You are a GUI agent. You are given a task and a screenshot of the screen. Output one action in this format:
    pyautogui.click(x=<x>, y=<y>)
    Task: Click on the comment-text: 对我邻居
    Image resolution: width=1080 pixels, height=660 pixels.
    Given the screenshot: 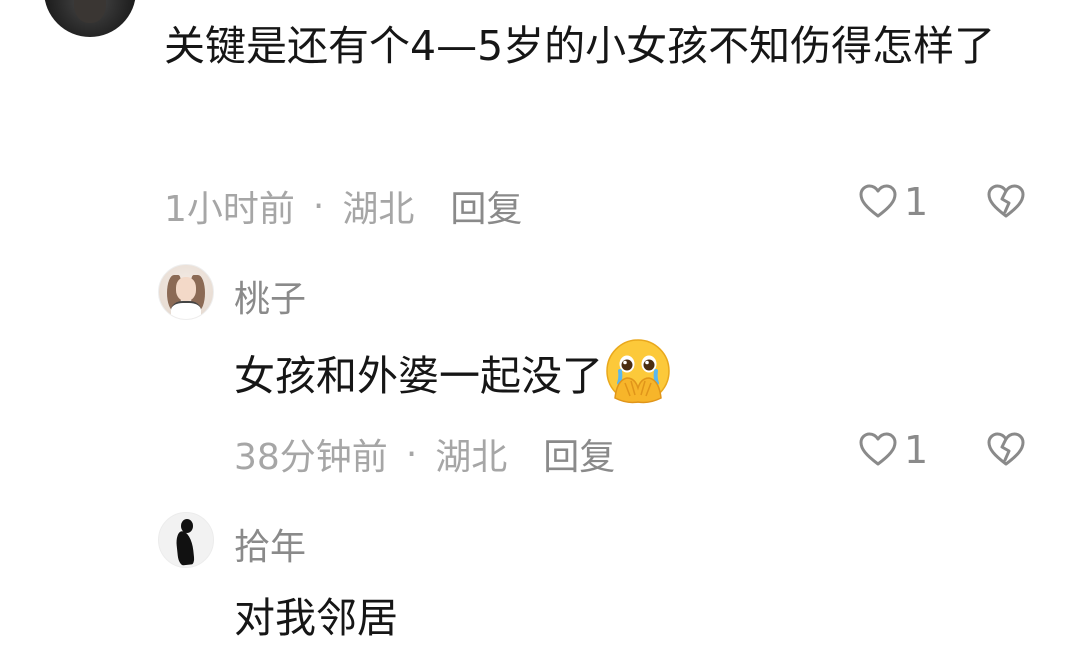 What is the action you would take?
    pyautogui.click(x=316, y=618)
    